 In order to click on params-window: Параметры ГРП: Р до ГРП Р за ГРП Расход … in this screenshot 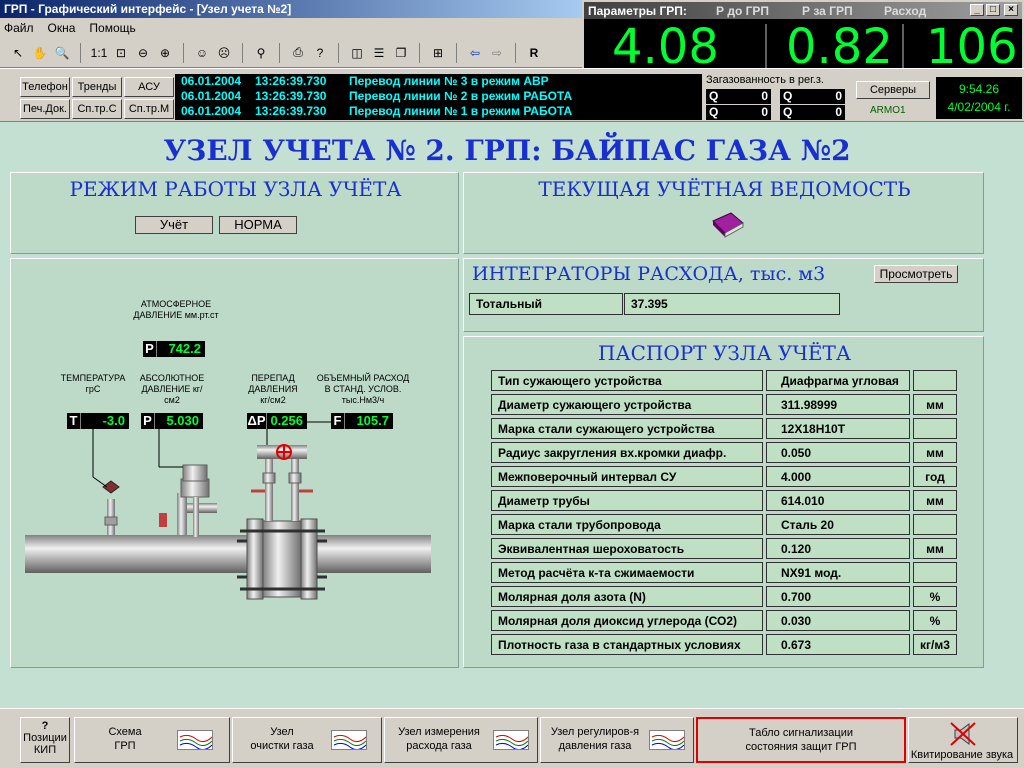, I will do `click(803, 37)`.